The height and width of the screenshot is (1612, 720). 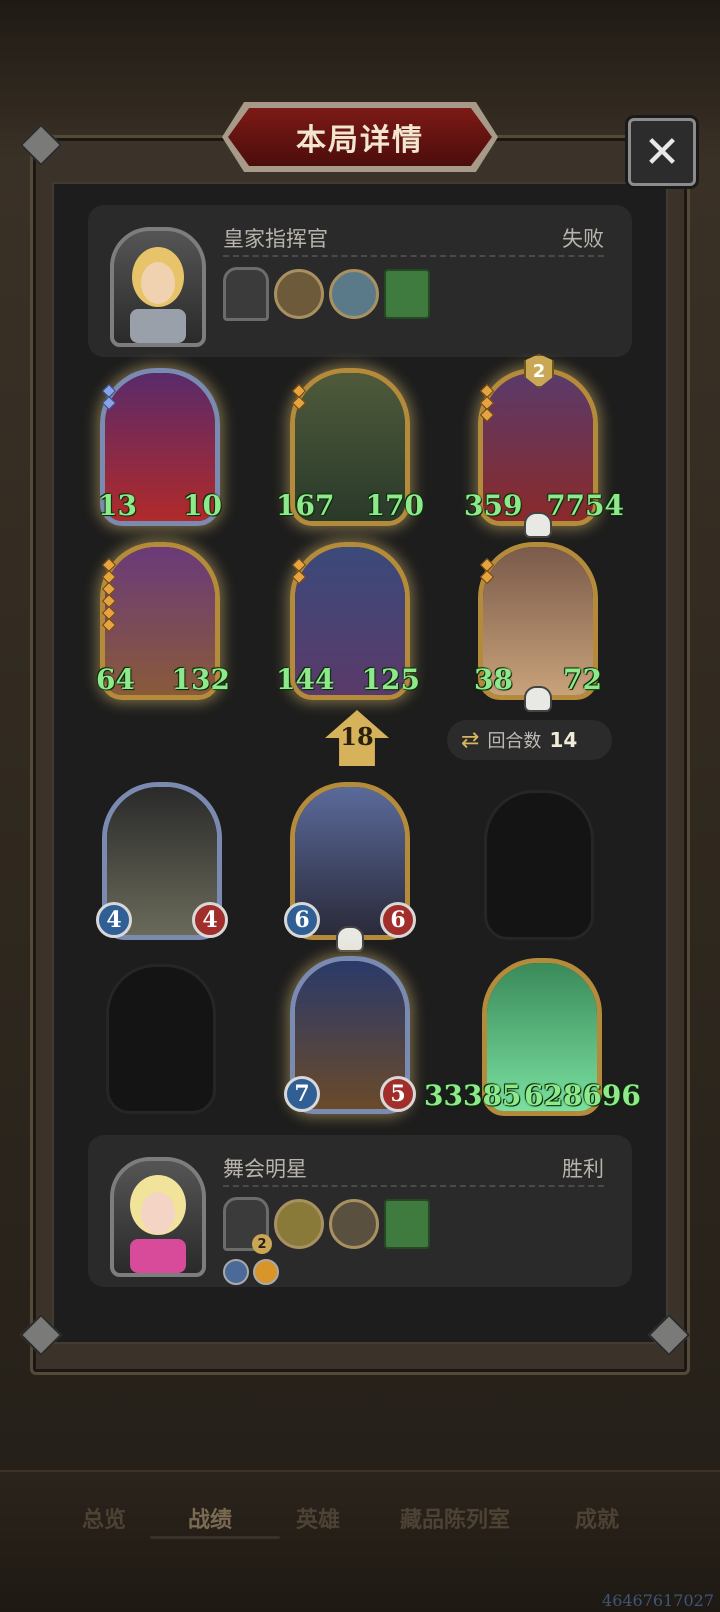 I want to click on viking-card: 2 359 7754, so click(x=544, y=446).